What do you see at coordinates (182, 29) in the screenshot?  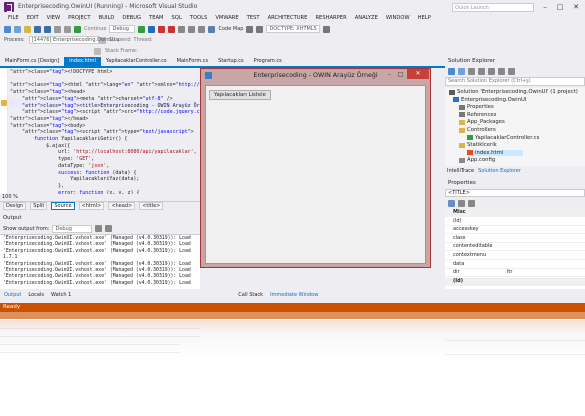 I see `step-into-icon` at bounding box center [182, 29].